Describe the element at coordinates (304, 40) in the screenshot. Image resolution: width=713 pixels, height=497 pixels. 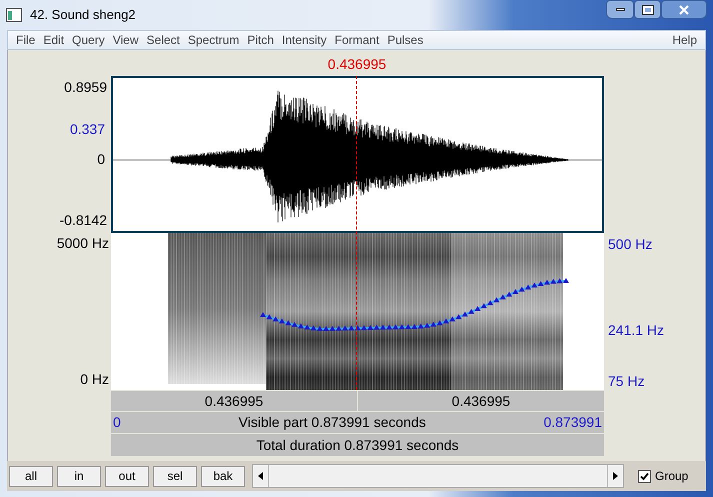
I see `menu-item: Intensity` at that location.